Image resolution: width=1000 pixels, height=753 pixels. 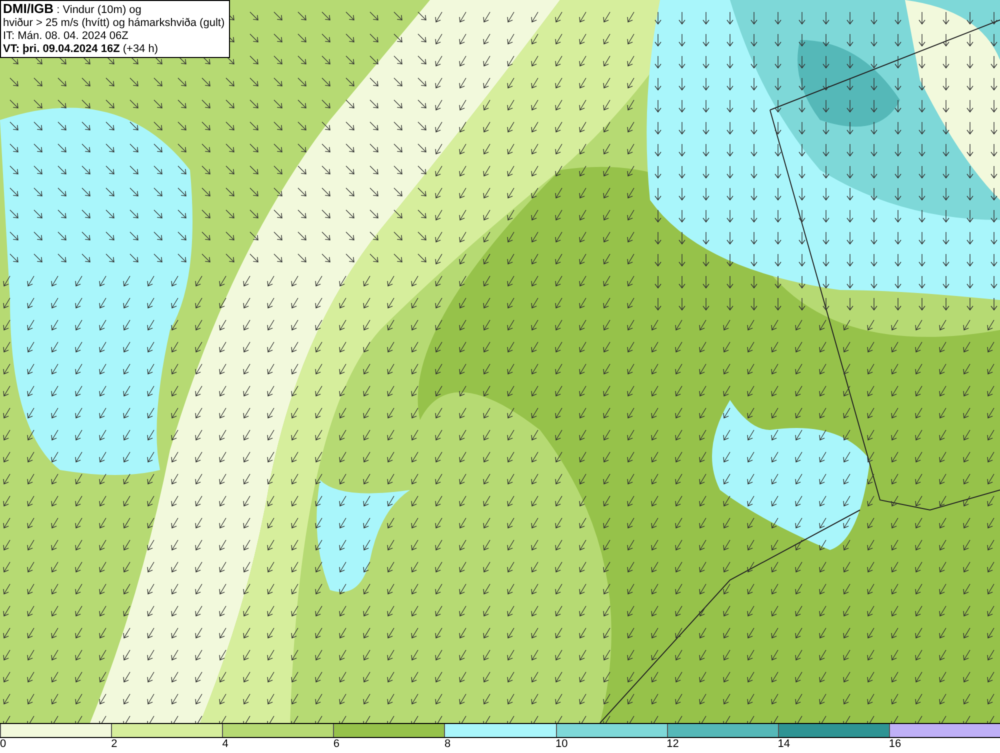 What do you see at coordinates (447, 744) in the screenshot?
I see `legend-tick-label: 8` at bounding box center [447, 744].